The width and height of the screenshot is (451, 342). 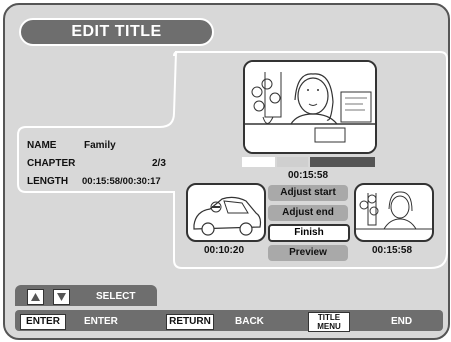 I want to click on woman-small-illustration-icon, so click(x=394, y=210).